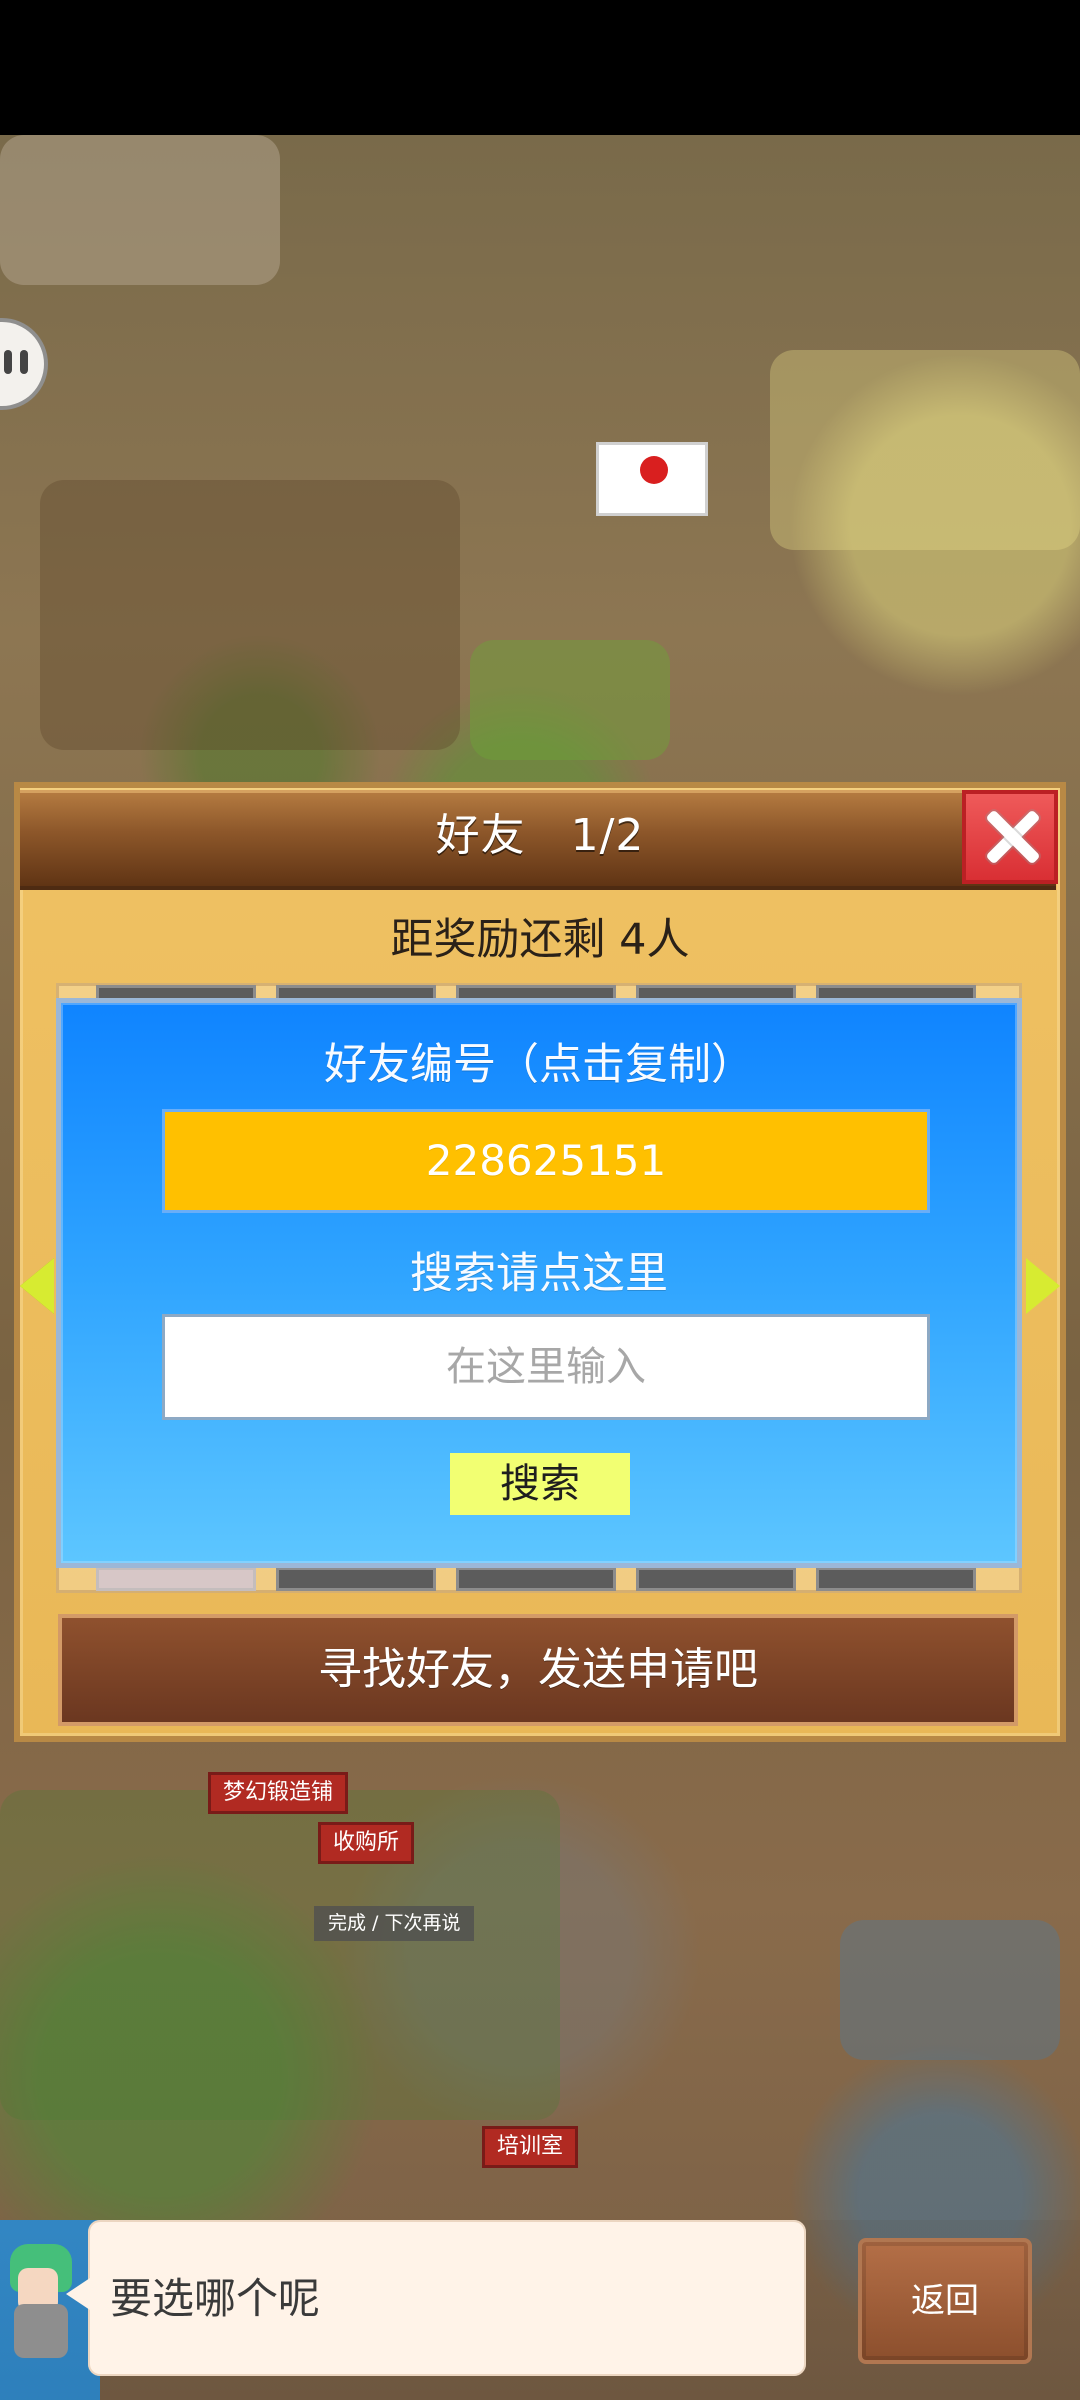 Image resolution: width=1080 pixels, height=2400 pixels. Describe the element at coordinates (546, 1367) in the screenshot. I see `friend-search-input: 在这里输入` at that location.